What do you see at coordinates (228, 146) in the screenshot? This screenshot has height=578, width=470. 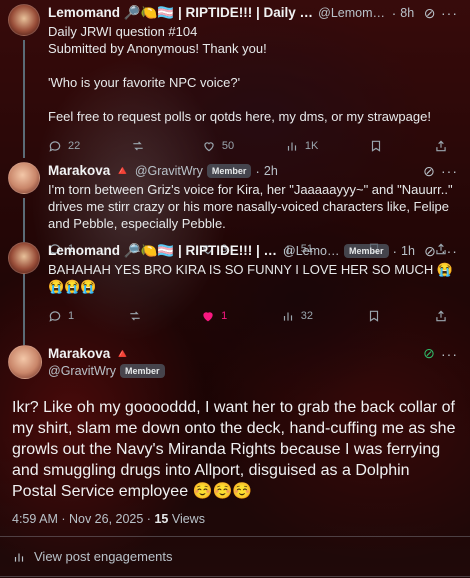 I see `like-count: 50` at bounding box center [228, 146].